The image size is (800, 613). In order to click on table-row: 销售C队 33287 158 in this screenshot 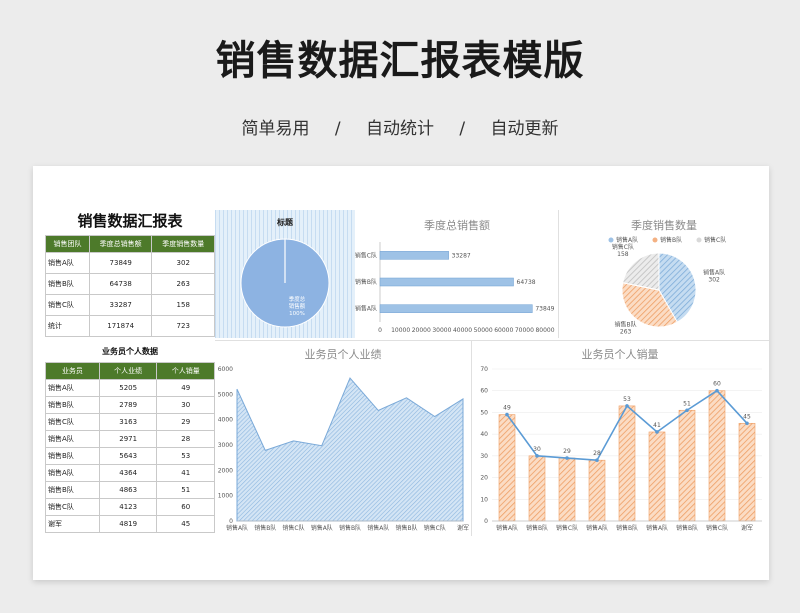, I will do `click(130, 305)`.